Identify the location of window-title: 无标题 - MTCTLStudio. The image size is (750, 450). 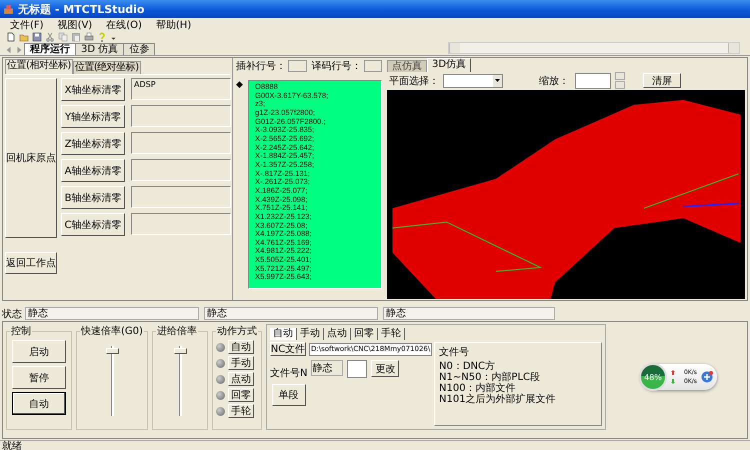
(81, 9).